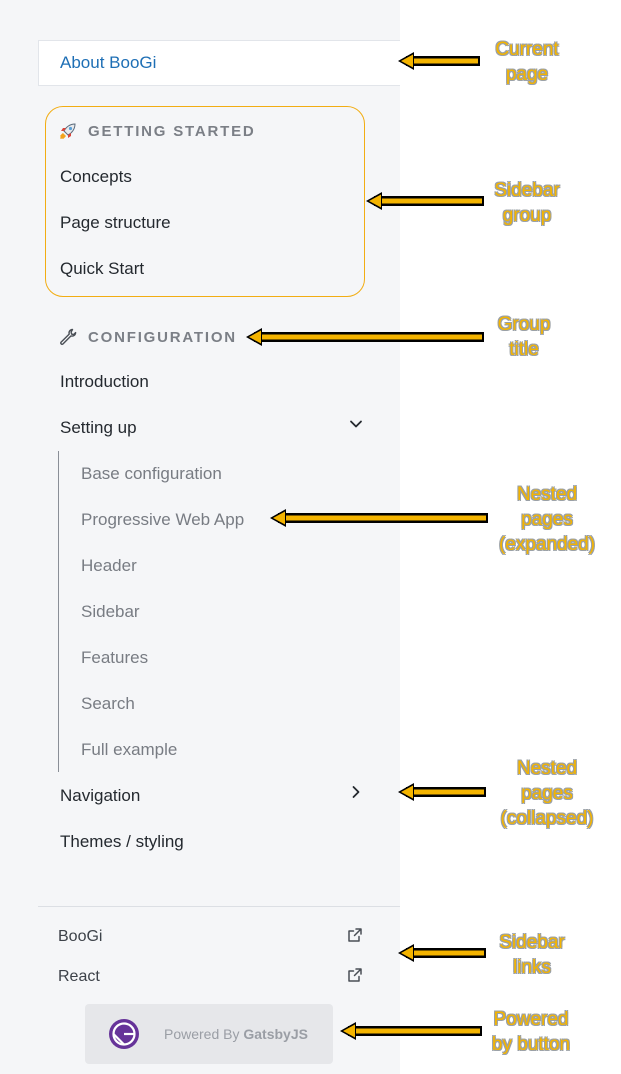 The image size is (621, 1074). I want to click on wrench-icon, so click(68, 337).